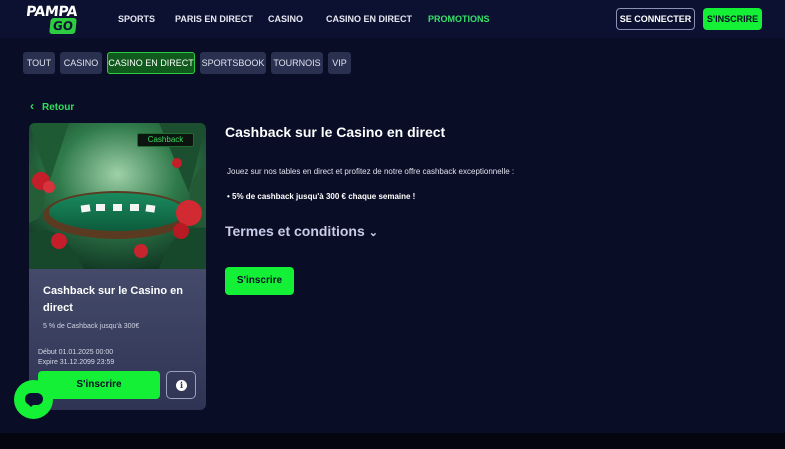  I want to click on pampa-go-logo: PAMPA GO, so click(51, 19).